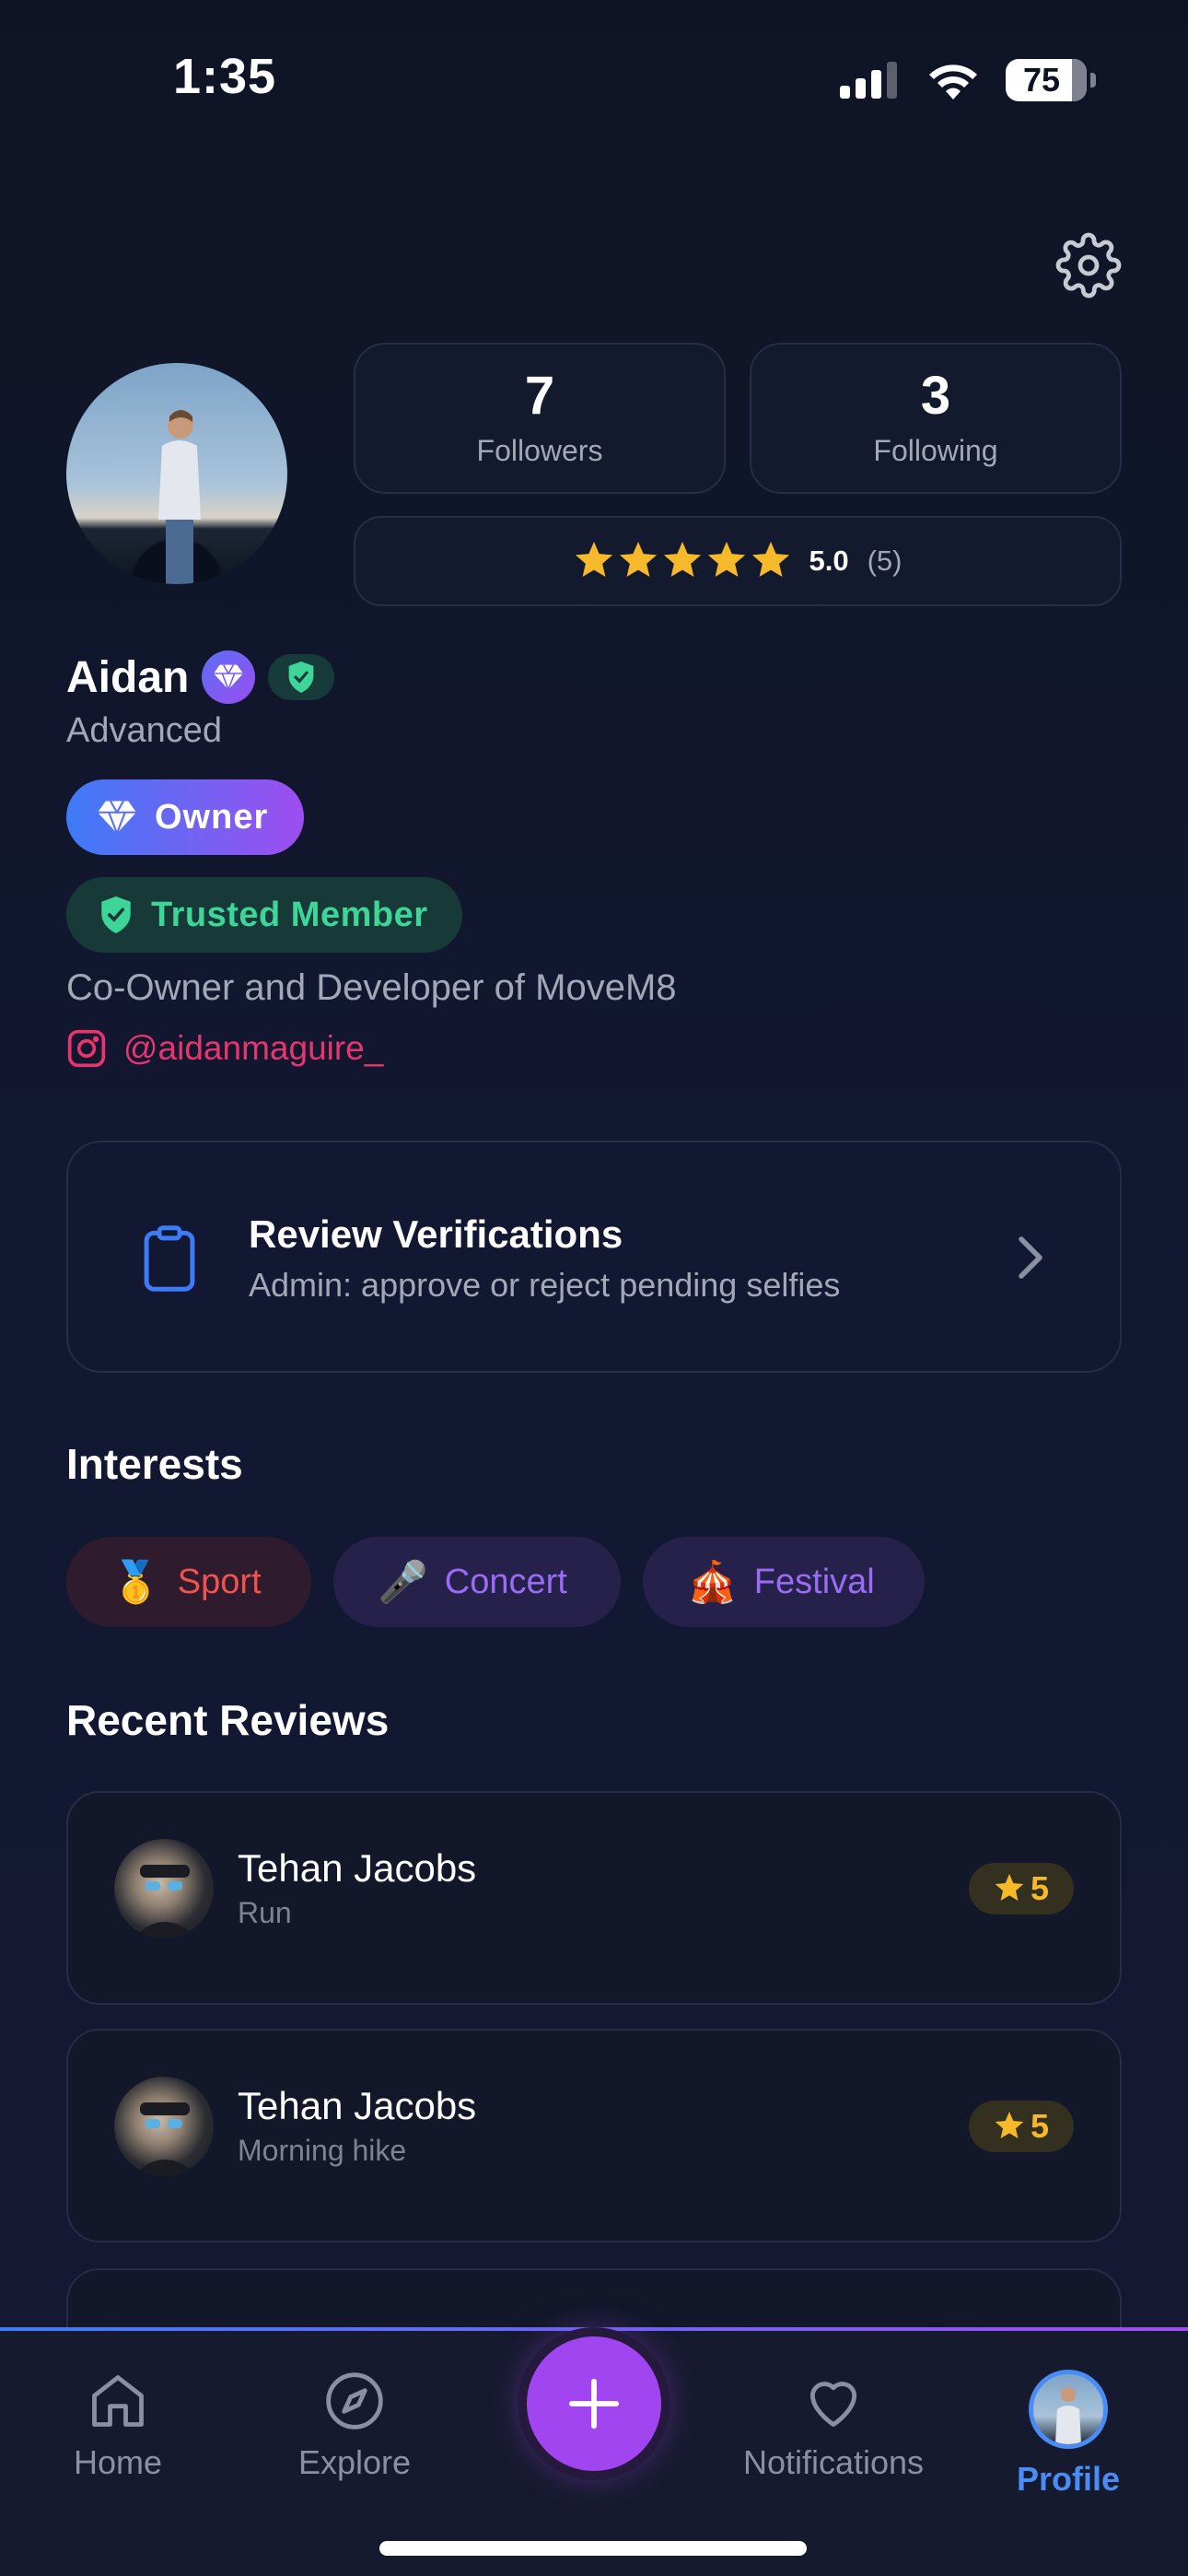  I want to click on experience-level: Advanced, so click(144, 731).